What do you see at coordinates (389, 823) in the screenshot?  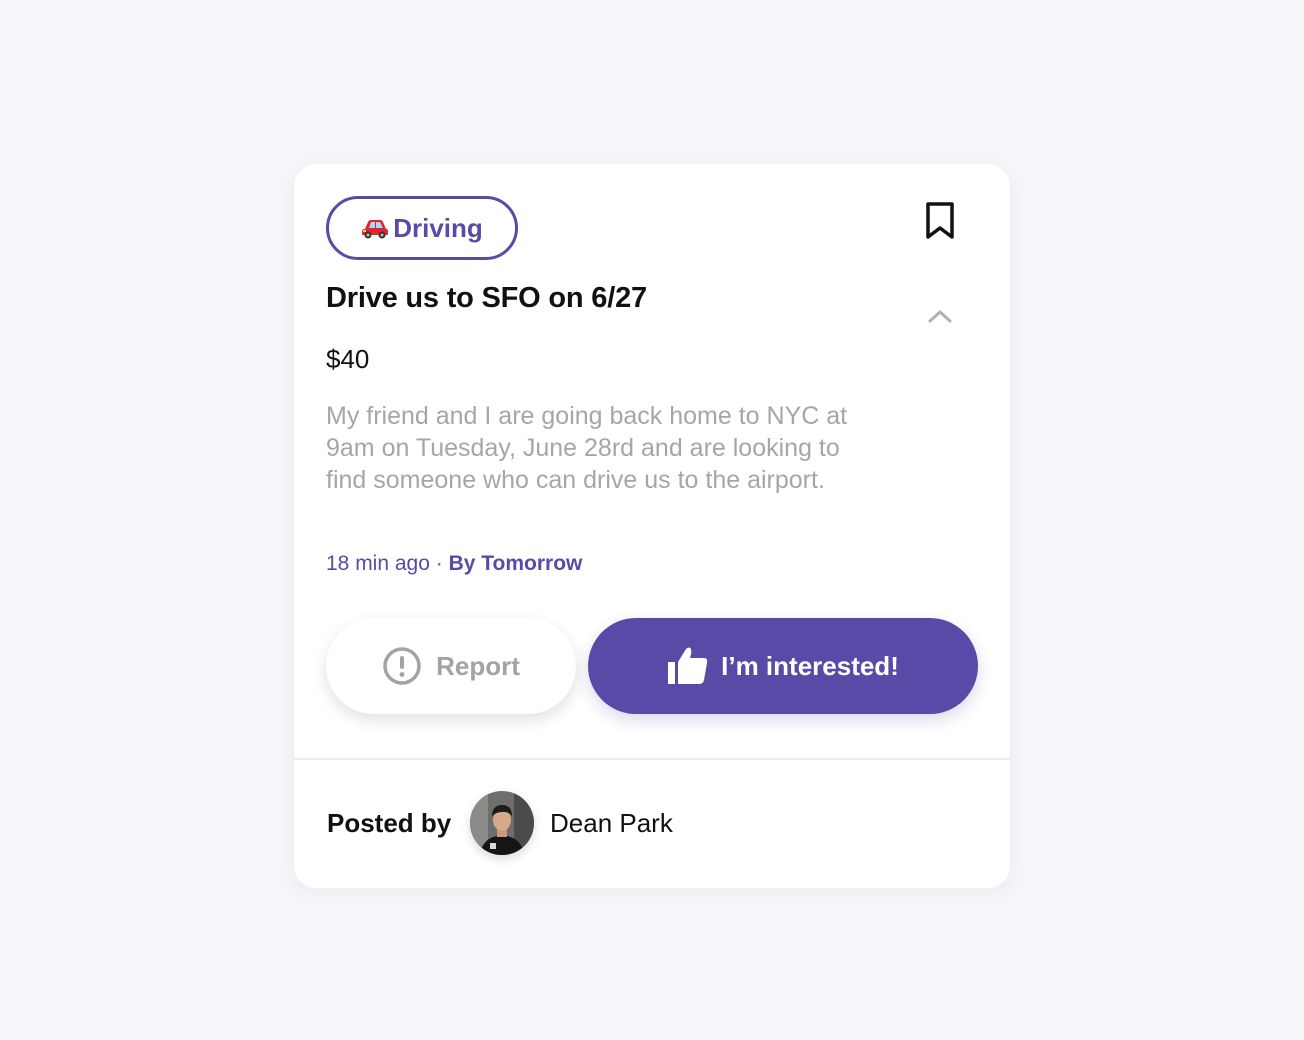 I see `posted-by-label: Posted by` at bounding box center [389, 823].